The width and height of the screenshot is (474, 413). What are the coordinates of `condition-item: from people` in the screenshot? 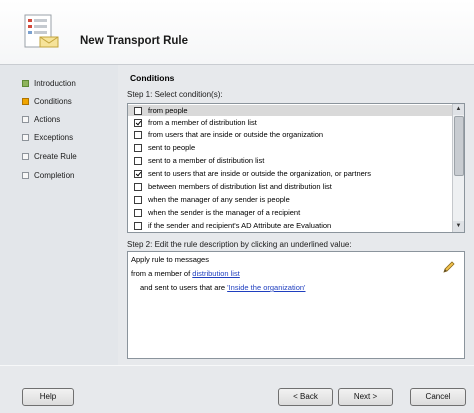 It's located at (290, 110).